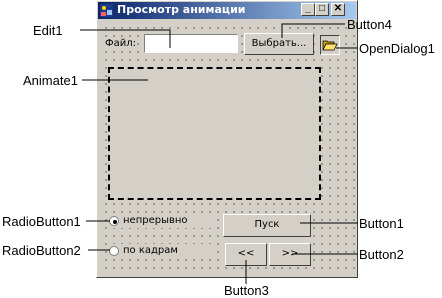 The image size is (442, 298). Describe the element at coordinates (246, 290) in the screenshot. I see `callout-button3: Button3` at that location.